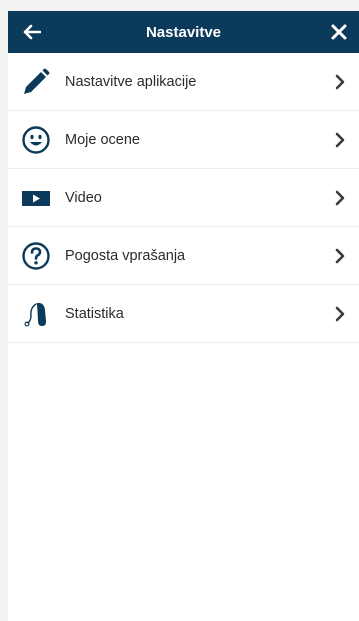 The width and height of the screenshot is (359, 621). I want to click on menu-item-label: Moje ocene, so click(102, 139).